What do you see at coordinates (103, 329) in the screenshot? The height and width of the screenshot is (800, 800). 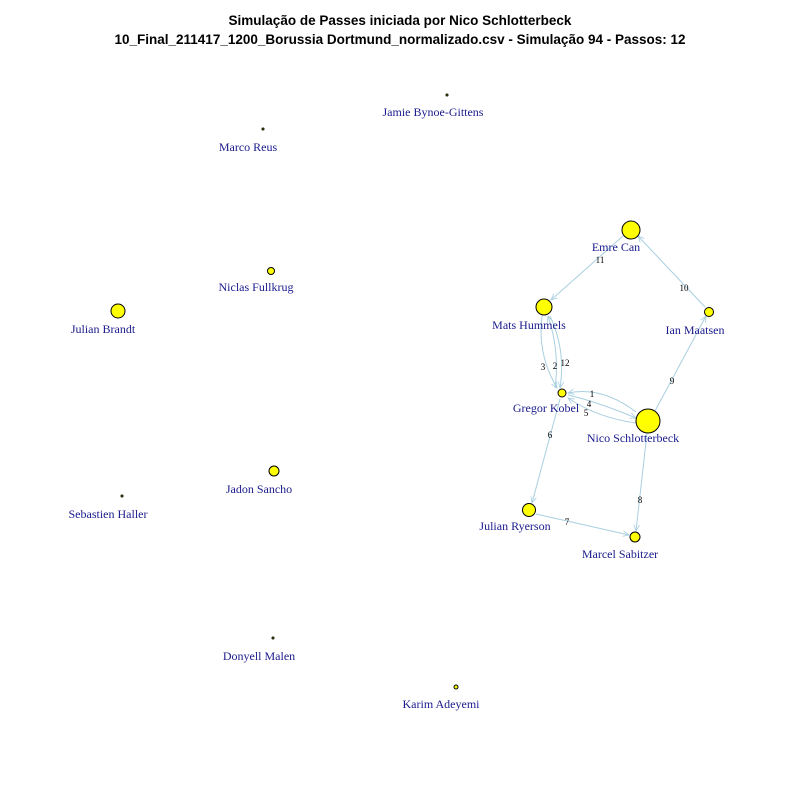 I see `player-label-brandt: Julian Brandt` at bounding box center [103, 329].